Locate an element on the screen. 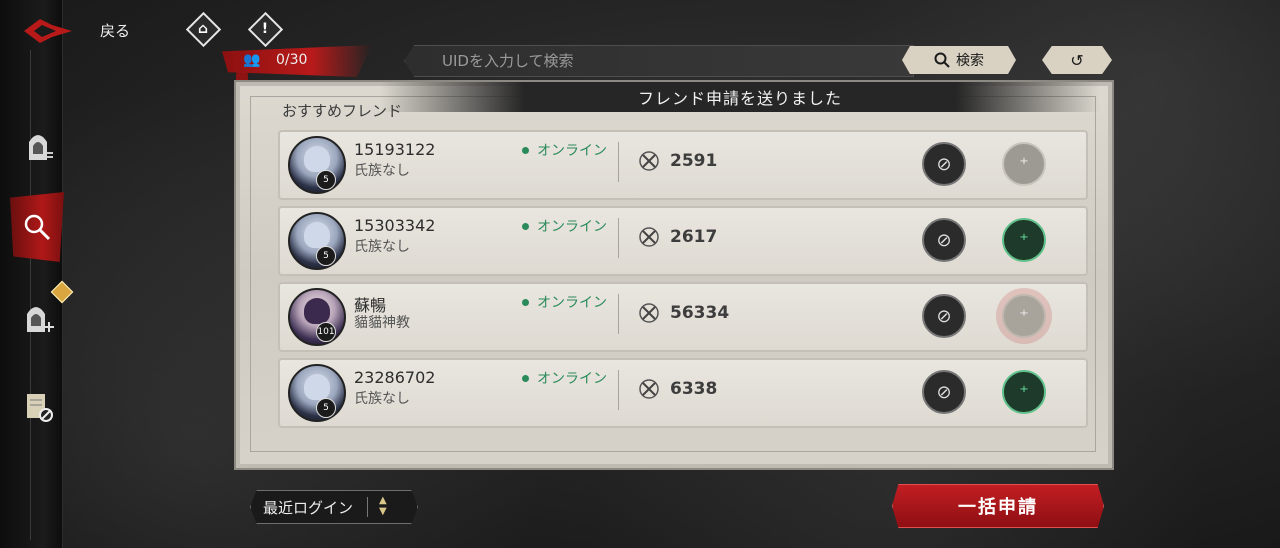  toast-message: フレンド申請を送りました is located at coordinates (739, 98).